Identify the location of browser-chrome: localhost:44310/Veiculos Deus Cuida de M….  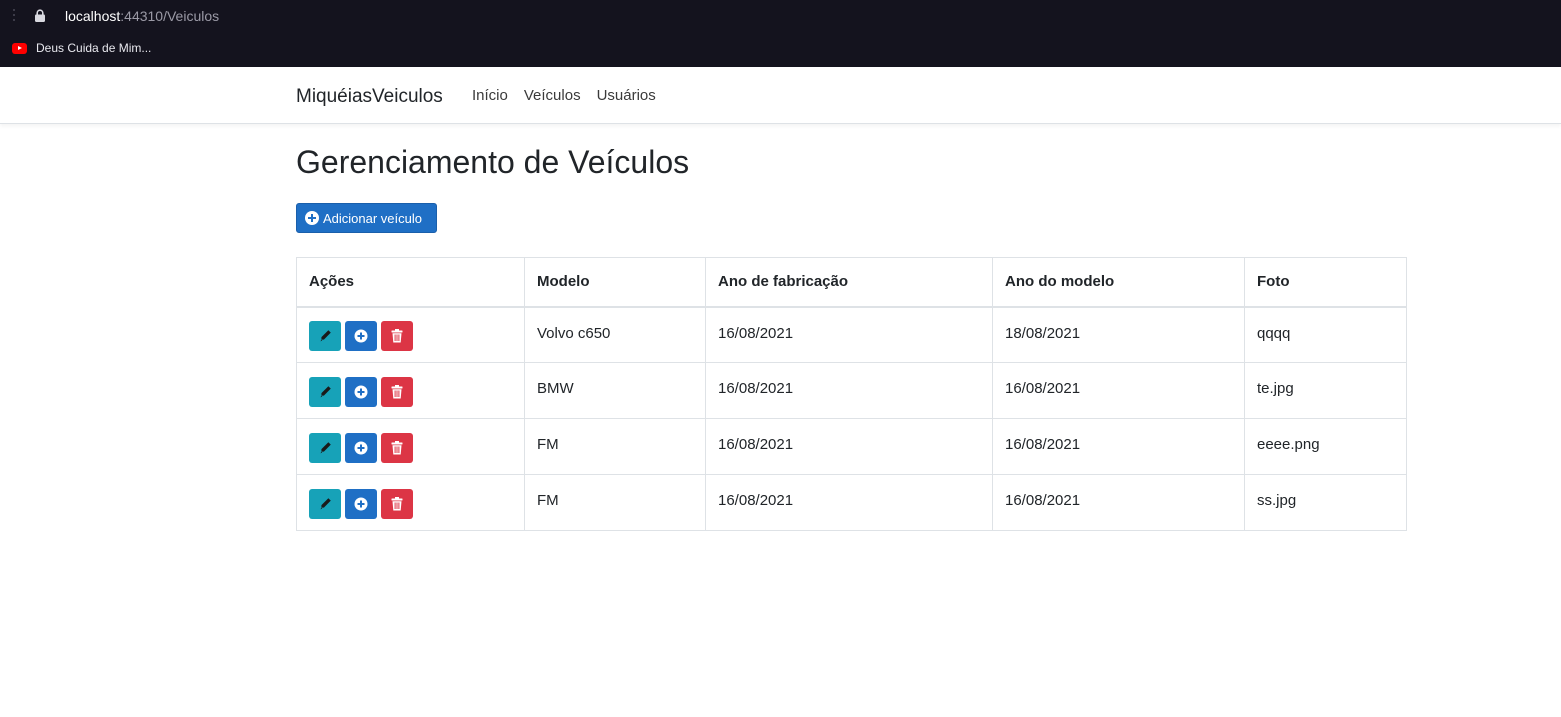
(780, 33).